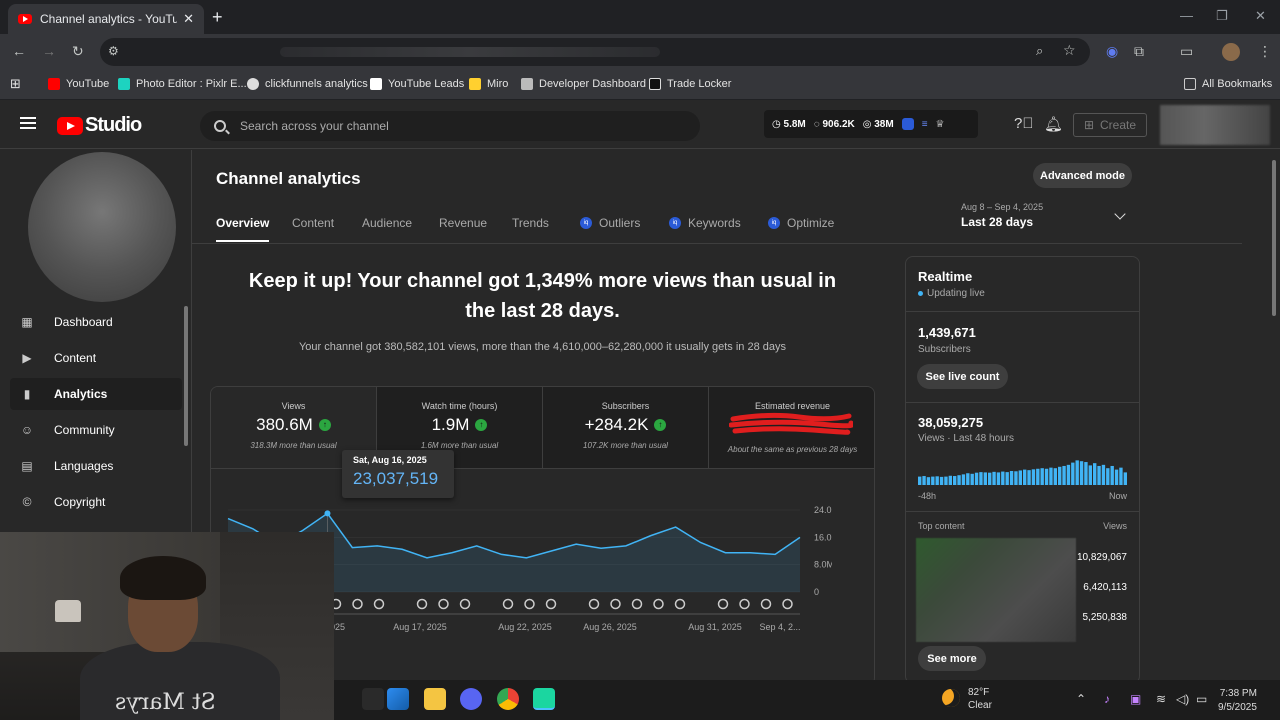 The width and height of the screenshot is (1280, 720). Describe the element at coordinates (610, 223) in the screenshot. I see `tab-outliers: iq Outliers` at that location.